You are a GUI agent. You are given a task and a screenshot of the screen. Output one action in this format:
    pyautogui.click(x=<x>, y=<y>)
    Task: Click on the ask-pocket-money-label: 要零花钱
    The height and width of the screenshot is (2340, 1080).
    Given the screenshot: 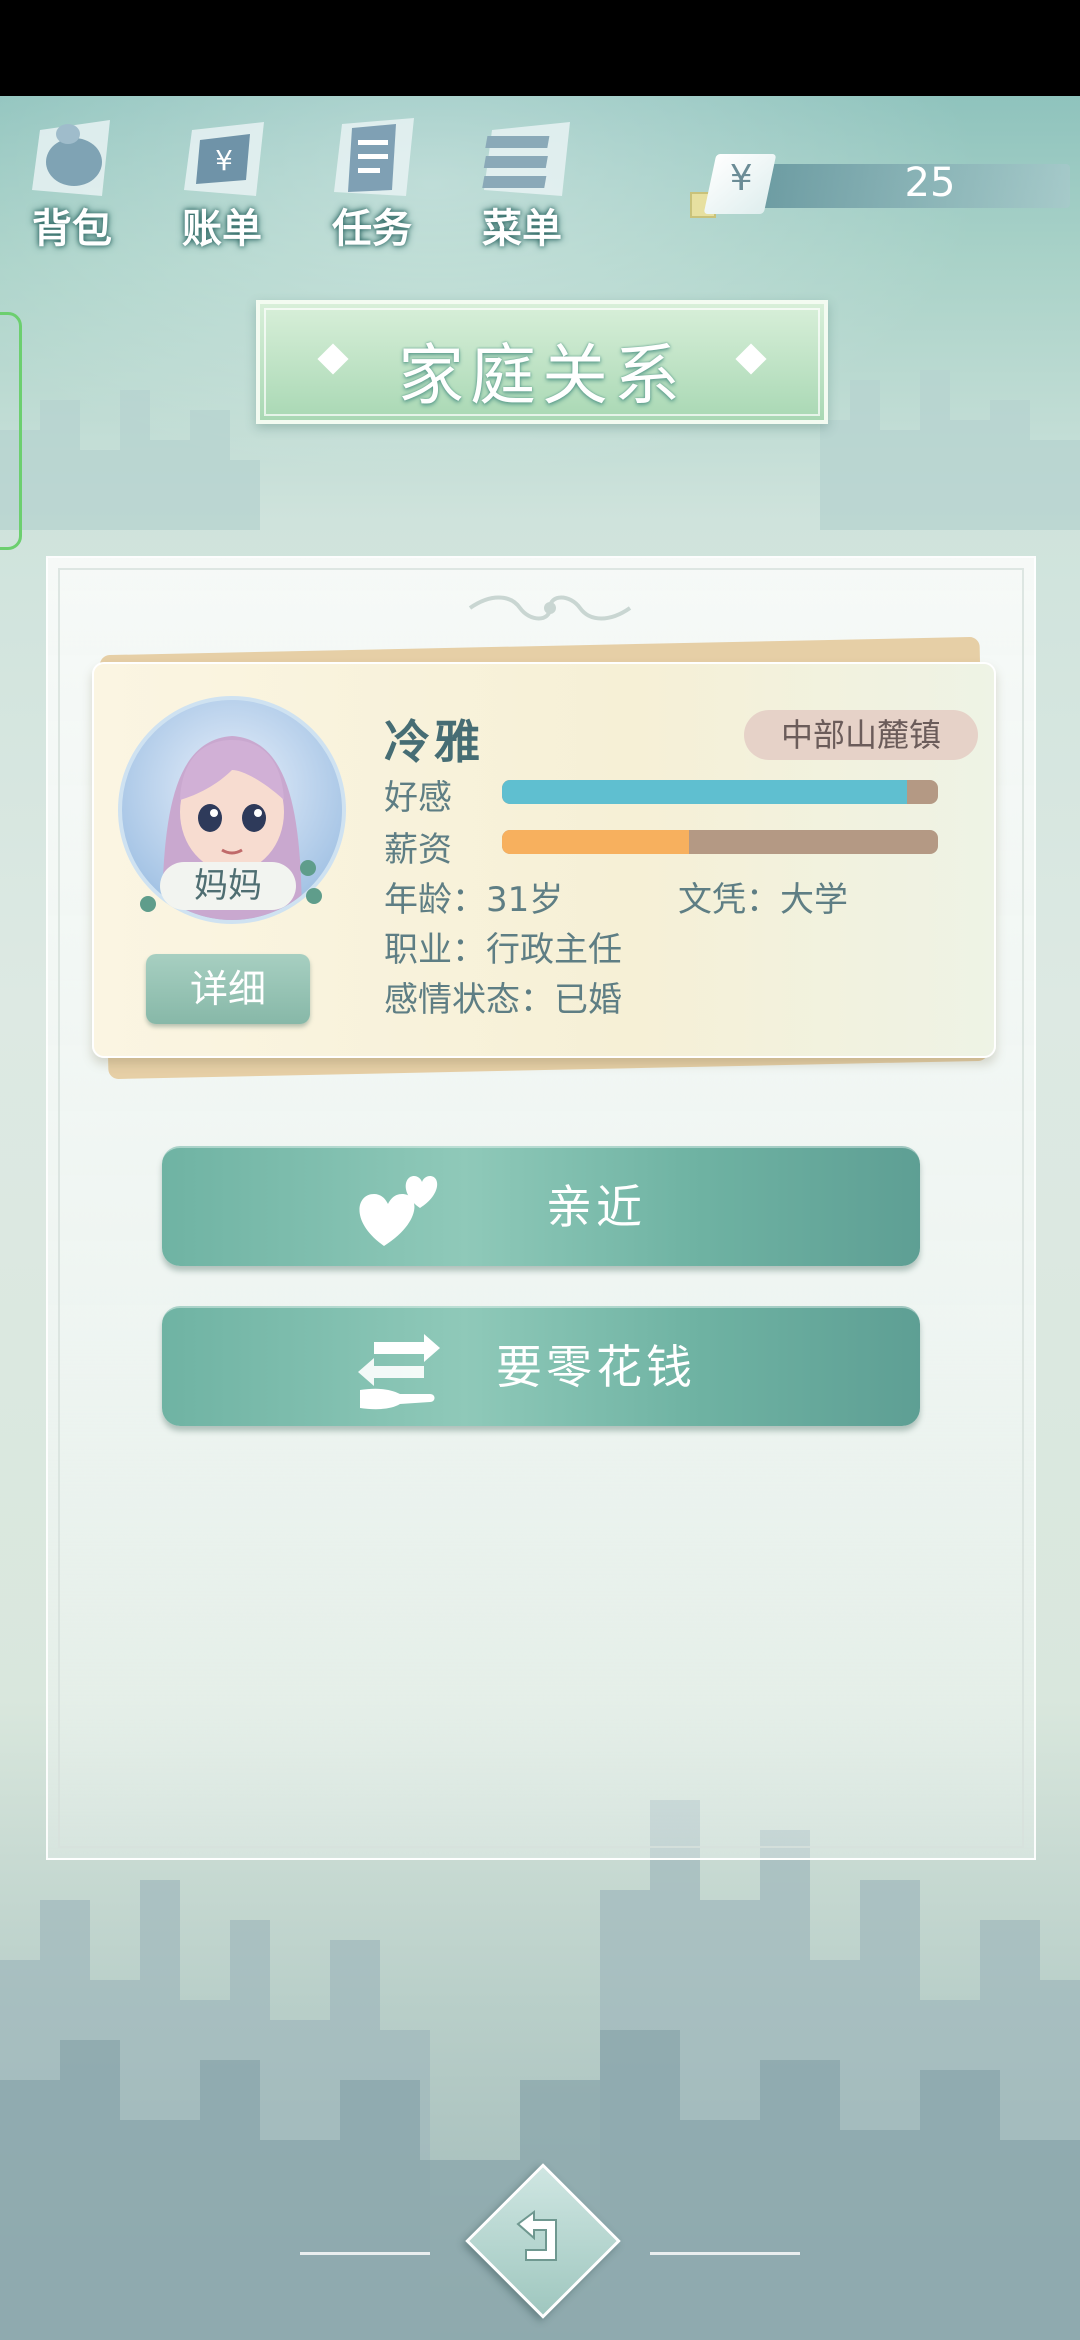 What is the action you would take?
    pyautogui.click(x=596, y=1367)
    